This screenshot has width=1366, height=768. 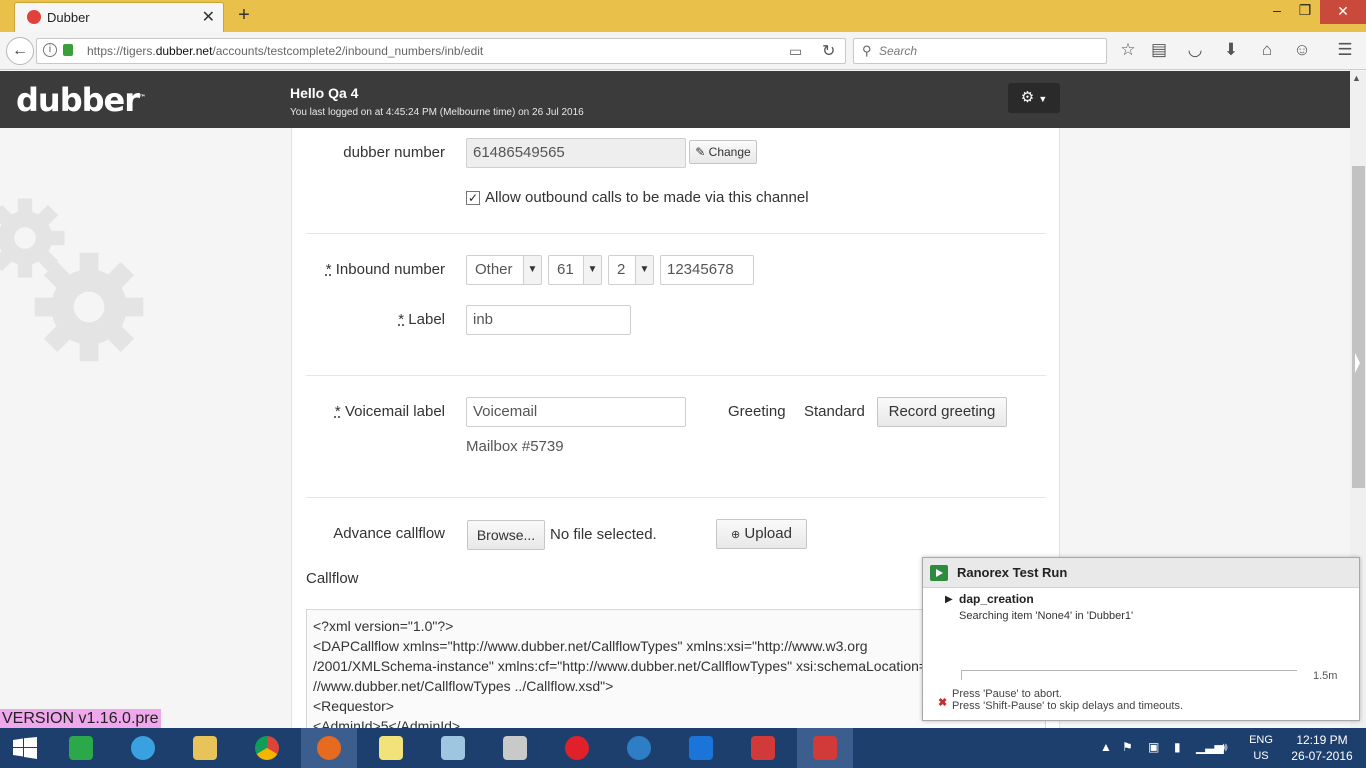 I want to click on teamviewer-taskbar-icon, so click(x=701, y=748).